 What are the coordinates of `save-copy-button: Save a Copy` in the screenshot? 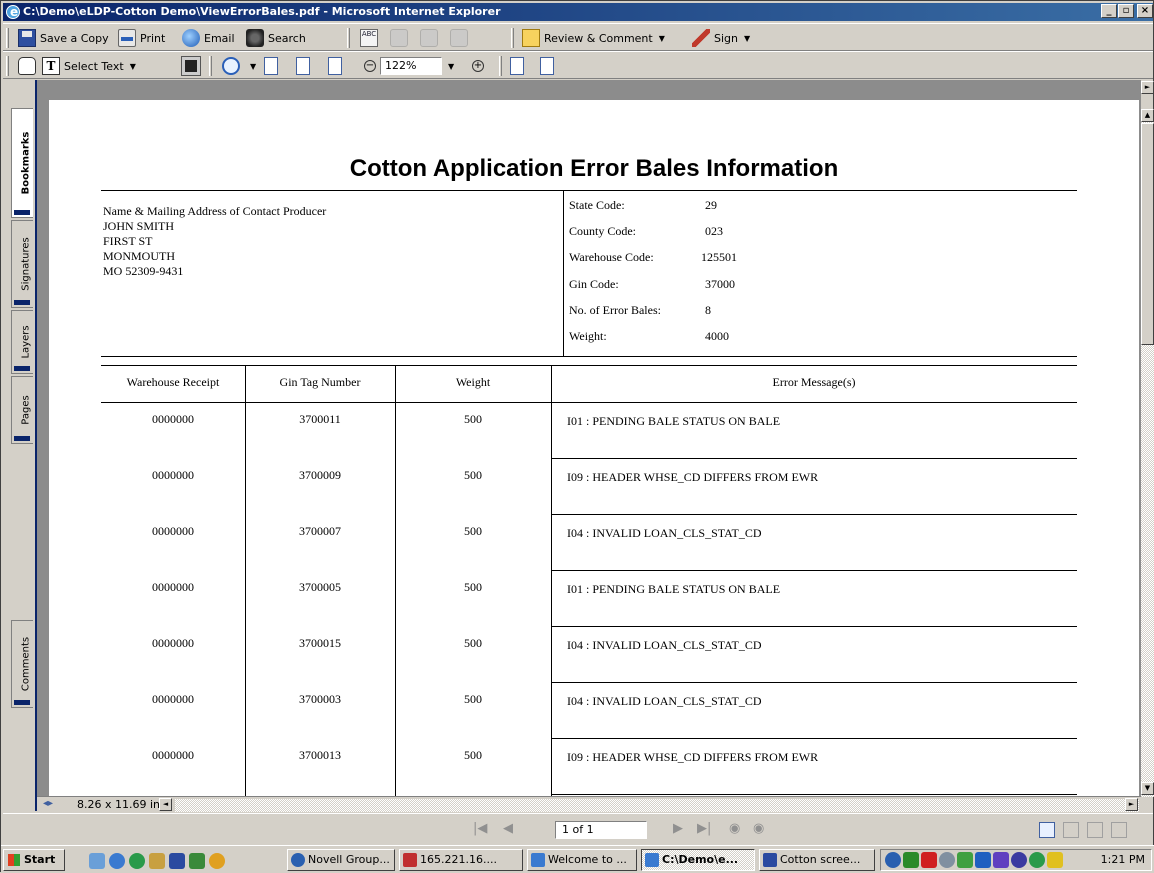 It's located at (63, 38).